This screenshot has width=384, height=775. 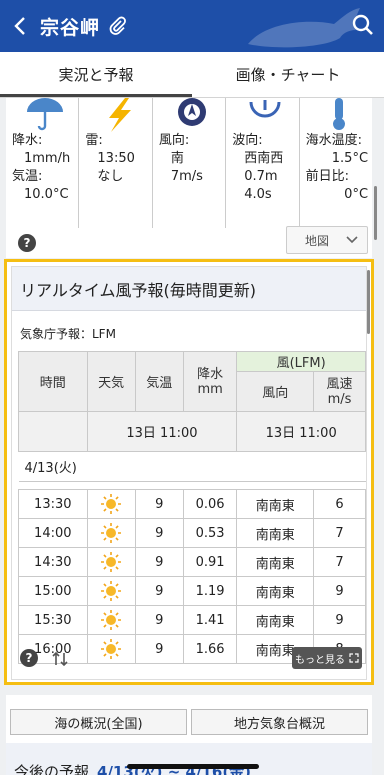 What do you see at coordinates (317, 240) in the screenshot?
I see `map-select-label: 地図` at bounding box center [317, 240].